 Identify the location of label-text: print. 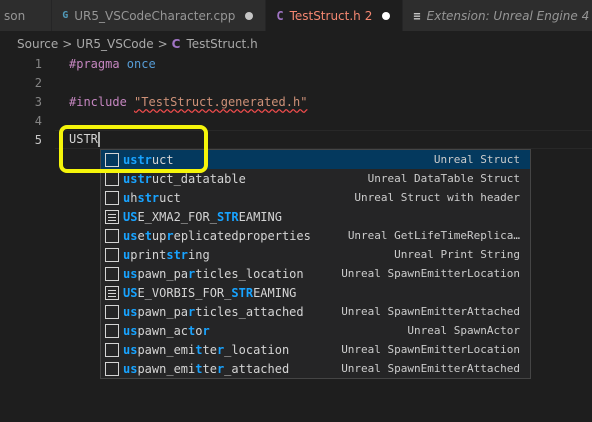
(148, 254).